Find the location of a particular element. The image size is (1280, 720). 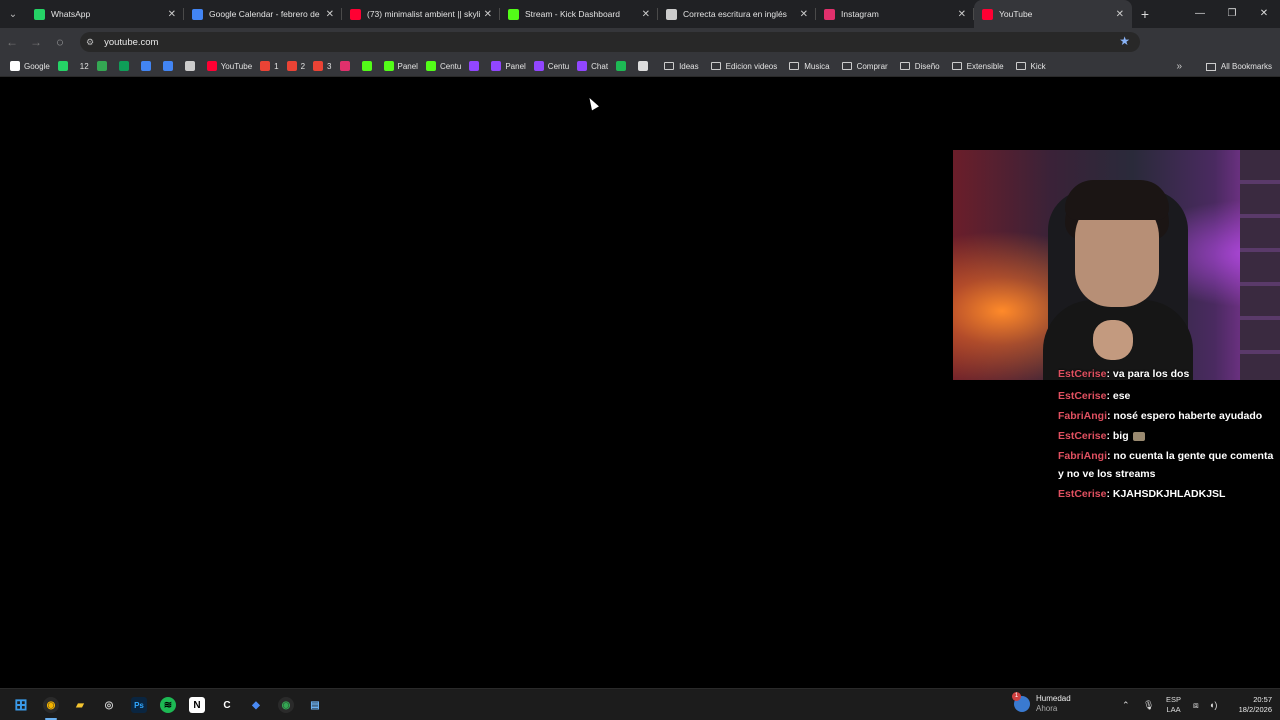

person-hand is located at coordinates (1113, 340).